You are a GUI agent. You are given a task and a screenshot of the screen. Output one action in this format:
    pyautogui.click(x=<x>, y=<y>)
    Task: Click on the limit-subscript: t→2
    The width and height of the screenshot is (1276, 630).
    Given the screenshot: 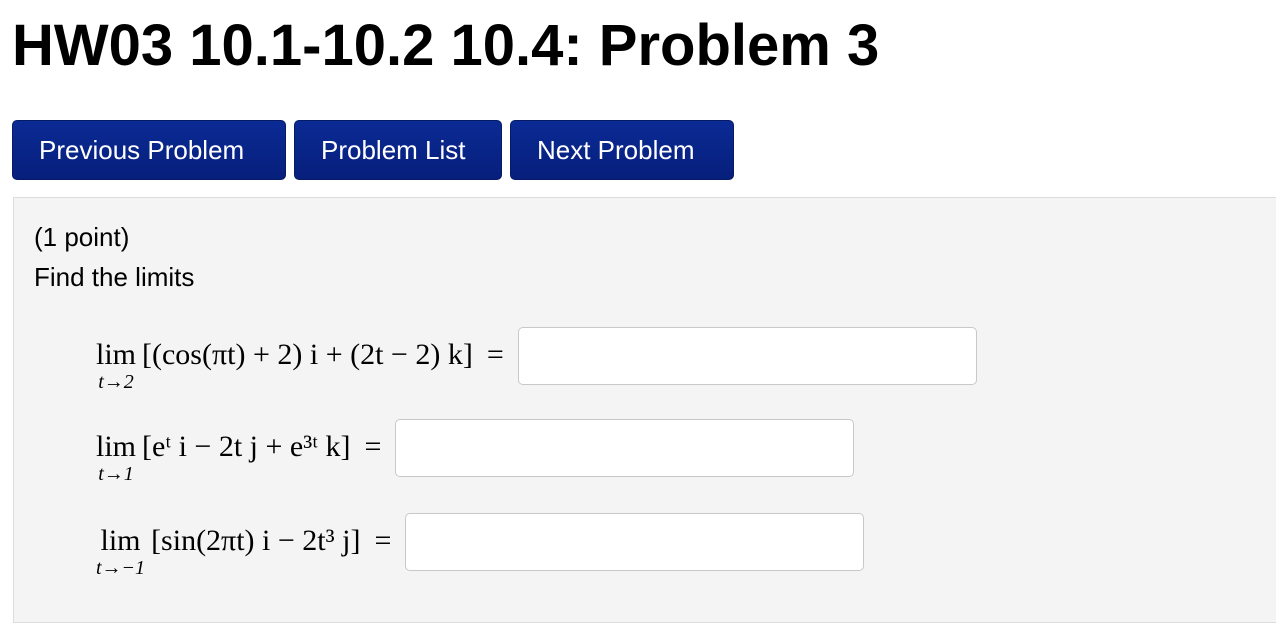 What is the action you would take?
    pyautogui.click(x=116, y=382)
    